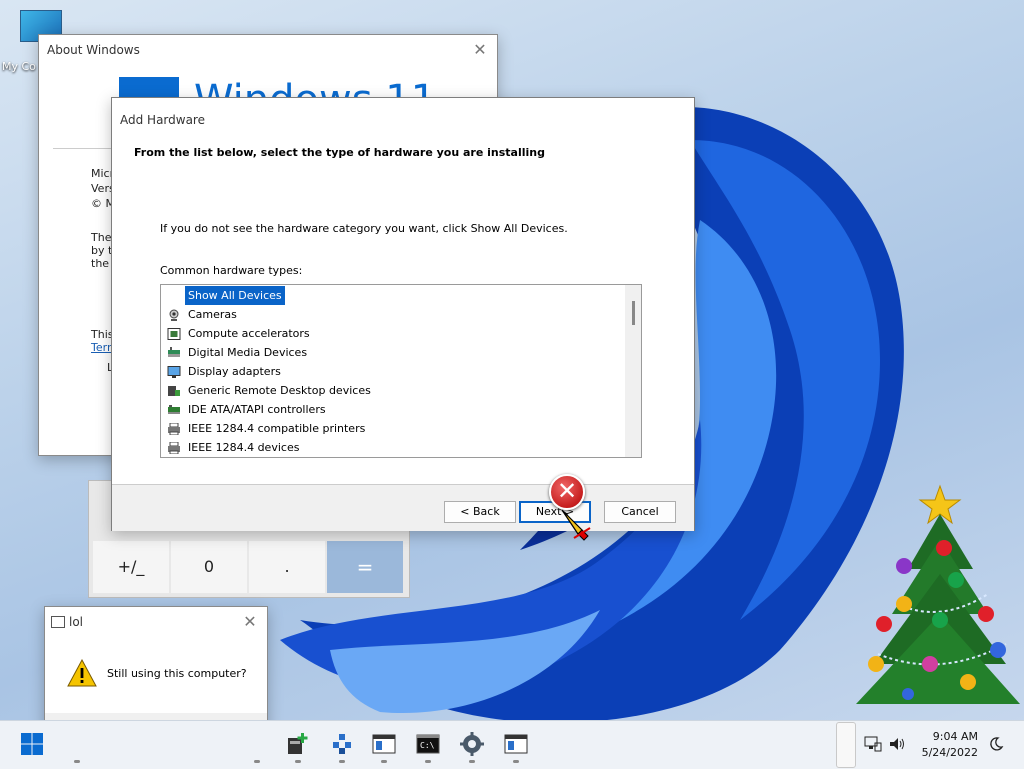  What do you see at coordinates (640, 512) in the screenshot?
I see `cancel-button: Cancel` at bounding box center [640, 512].